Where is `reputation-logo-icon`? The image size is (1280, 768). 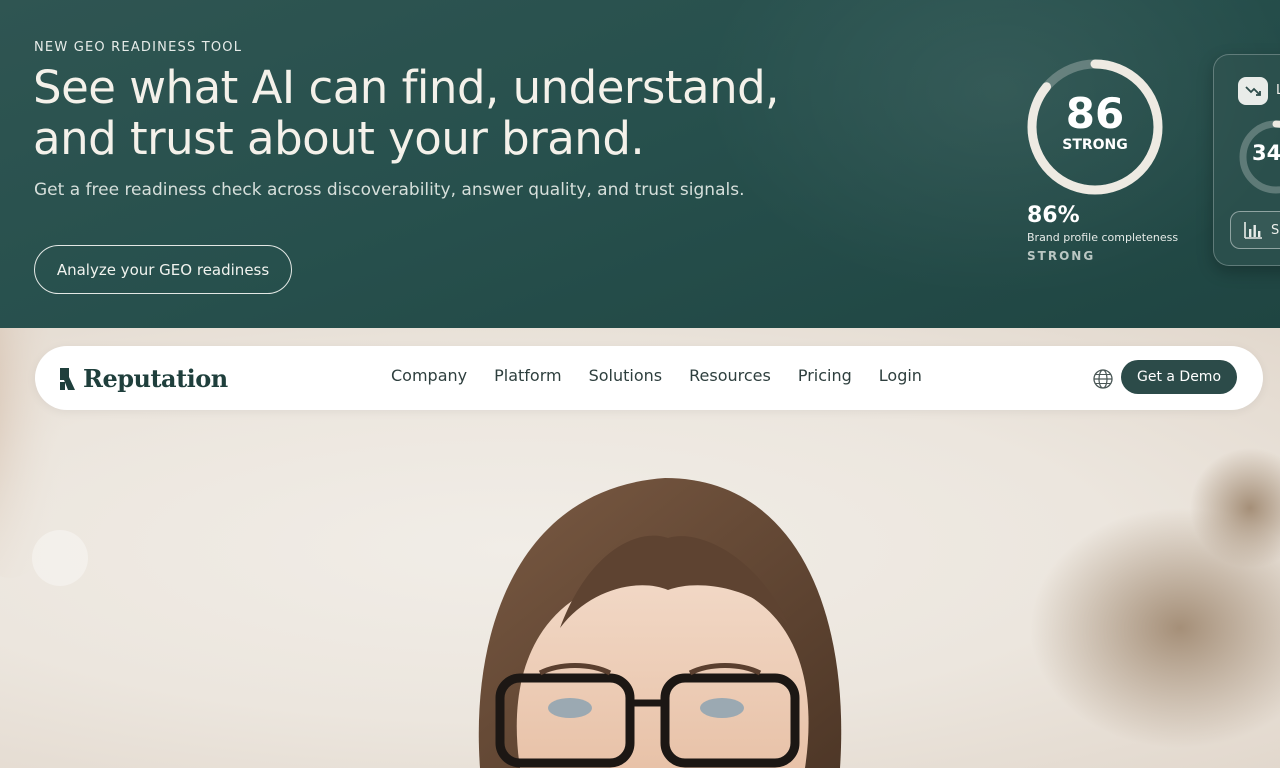
reputation-logo-icon is located at coordinates (67, 378).